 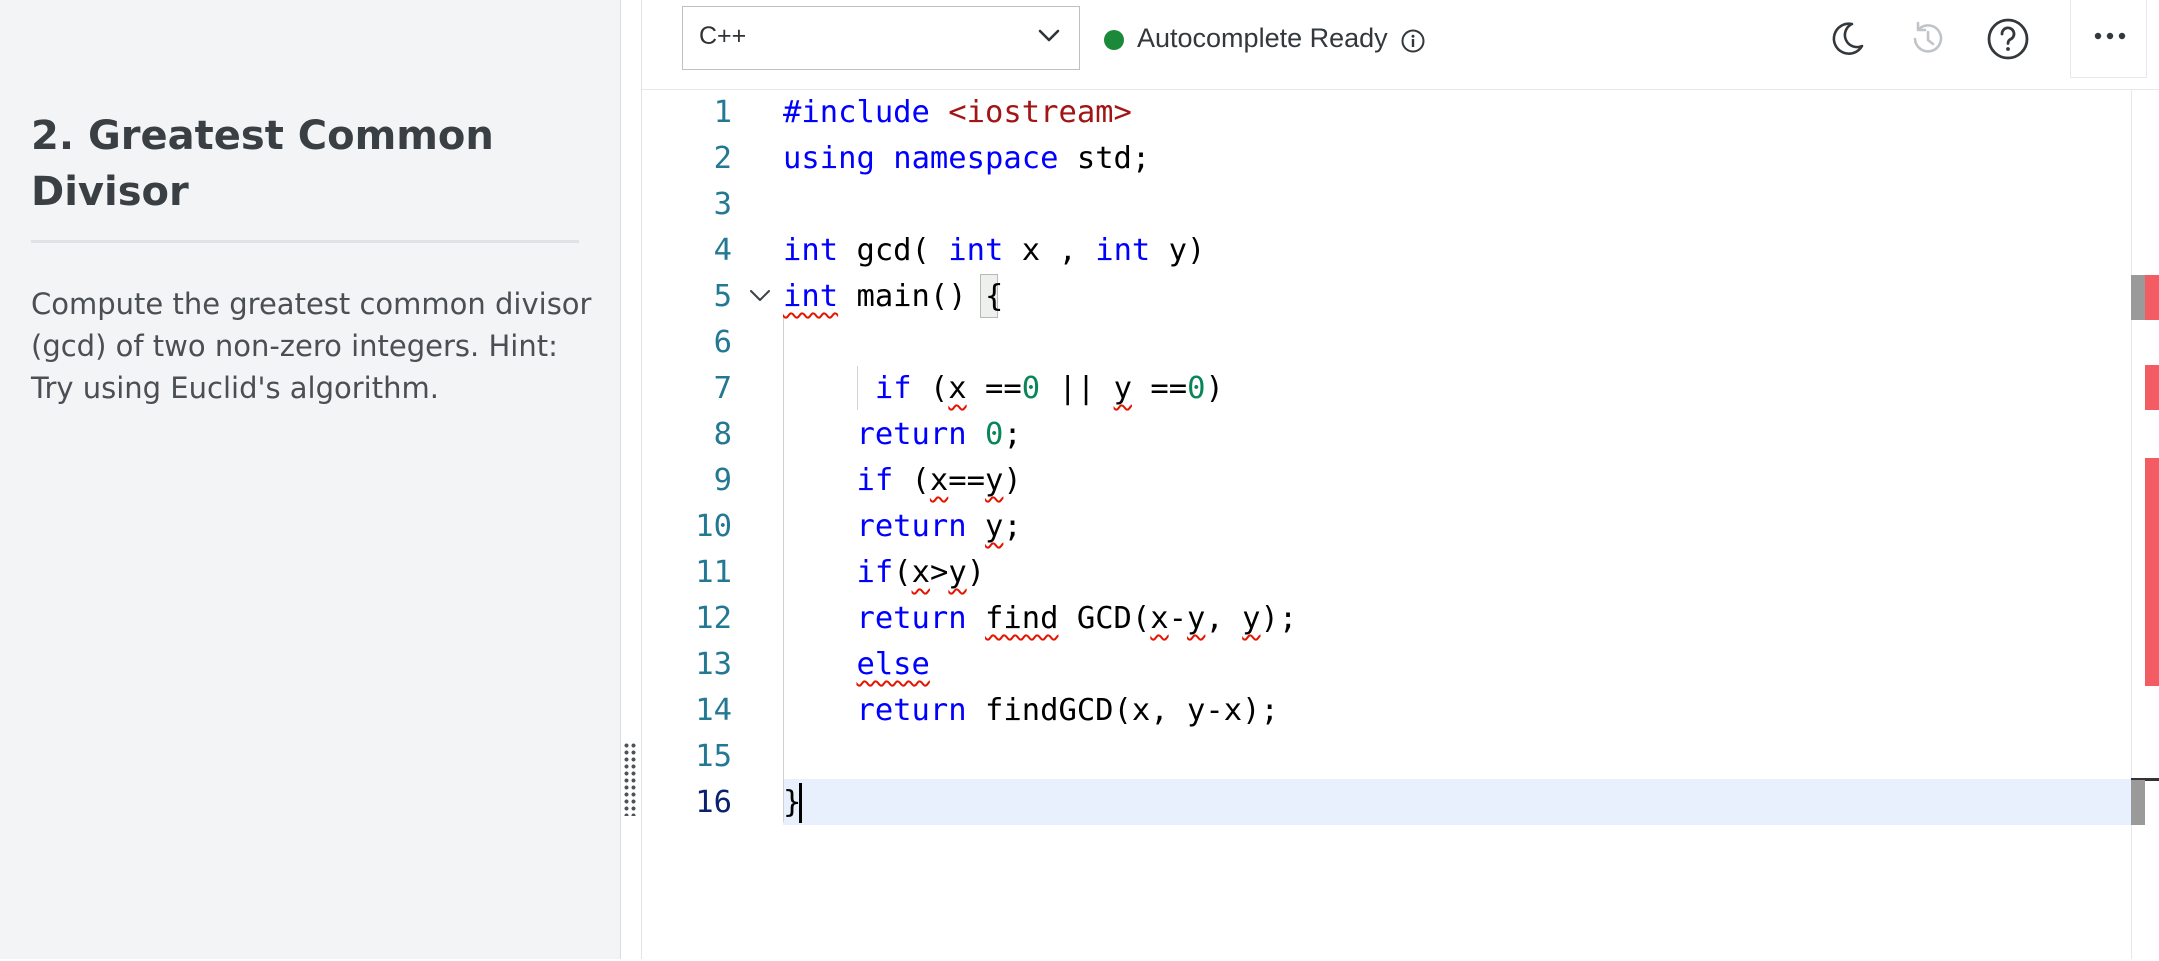 I want to click on drag-handle-icon, so click(x=630, y=779).